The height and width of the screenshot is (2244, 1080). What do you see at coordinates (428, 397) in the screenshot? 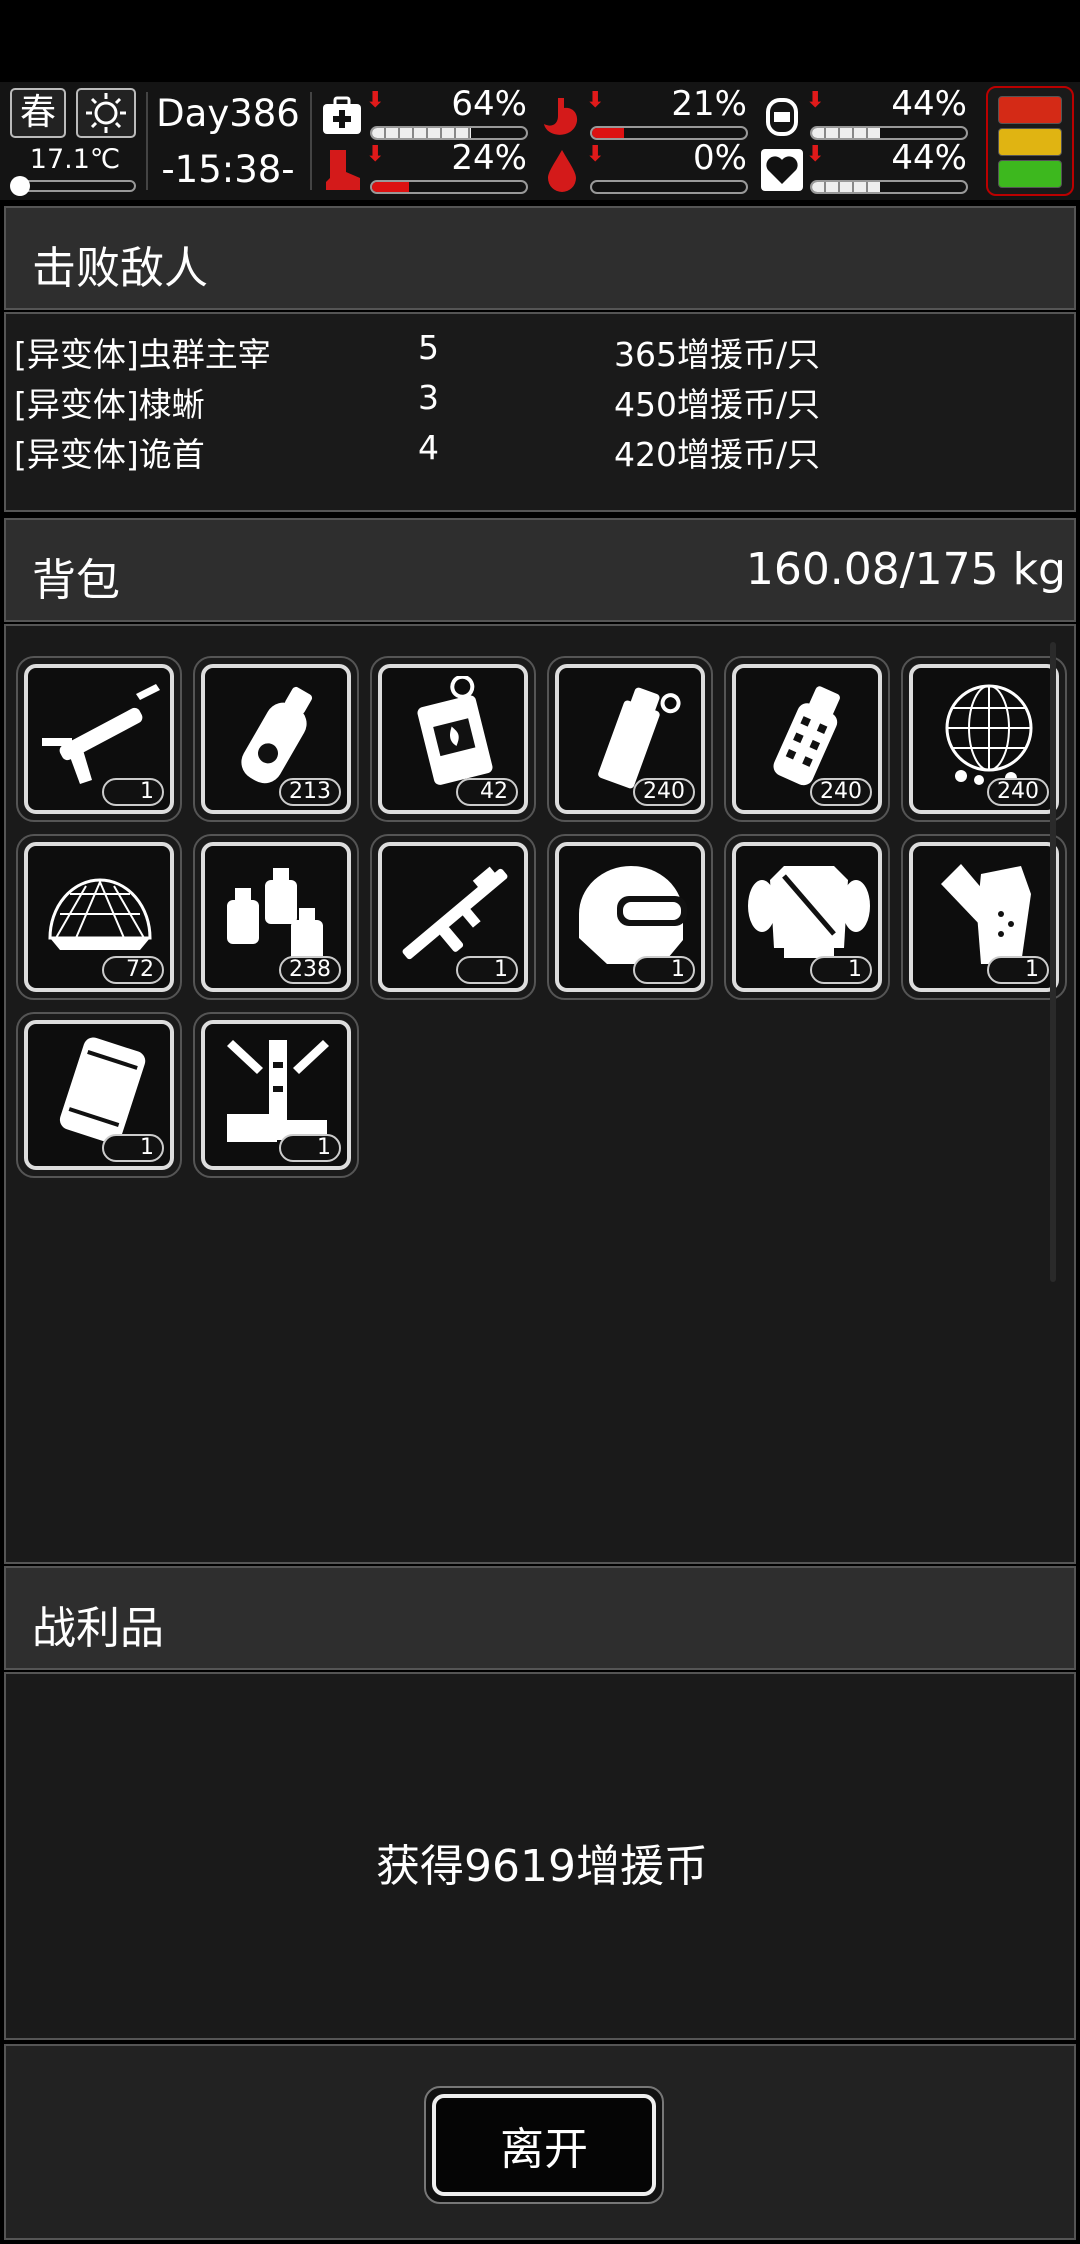
I see `enemy-count: 3` at bounding box center [428, 397].